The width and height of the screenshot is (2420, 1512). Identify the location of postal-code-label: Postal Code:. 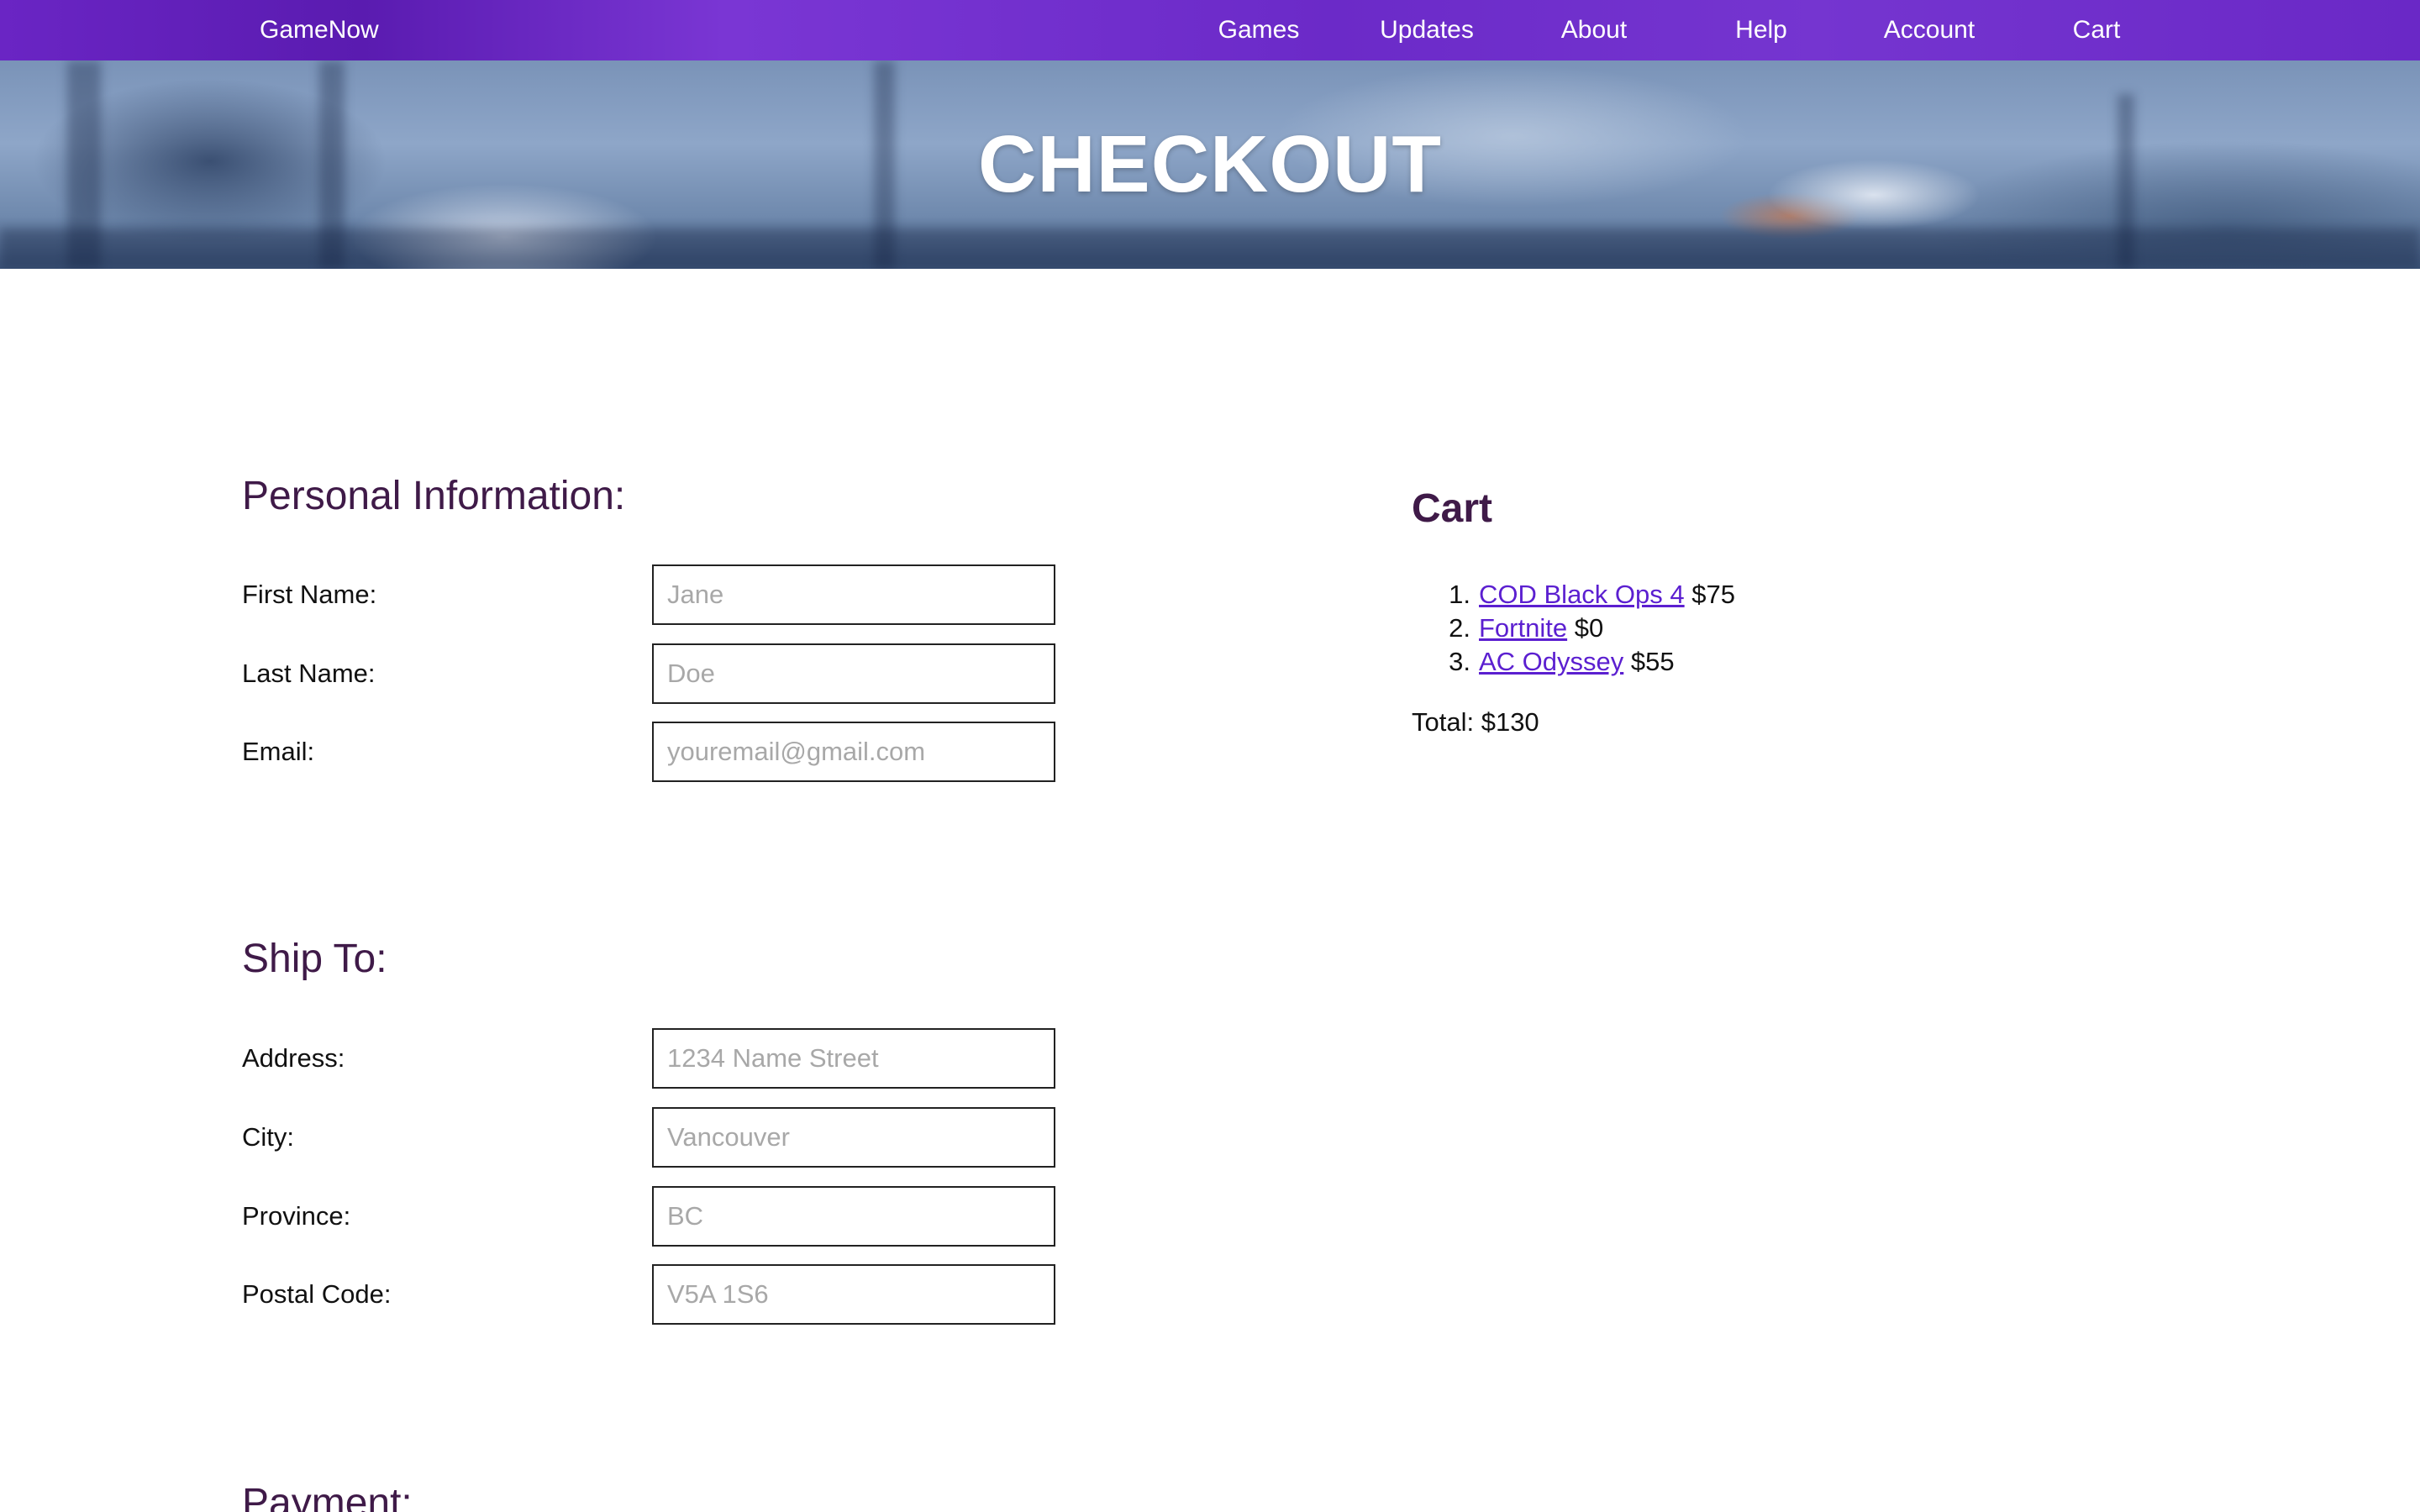
(317, 1294).